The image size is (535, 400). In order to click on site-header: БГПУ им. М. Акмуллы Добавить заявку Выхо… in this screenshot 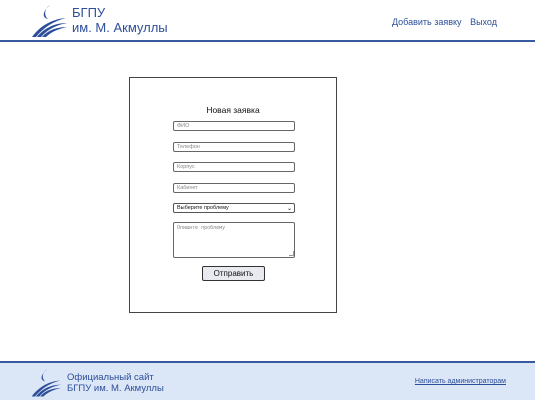, I will do `click(267, 21)`.